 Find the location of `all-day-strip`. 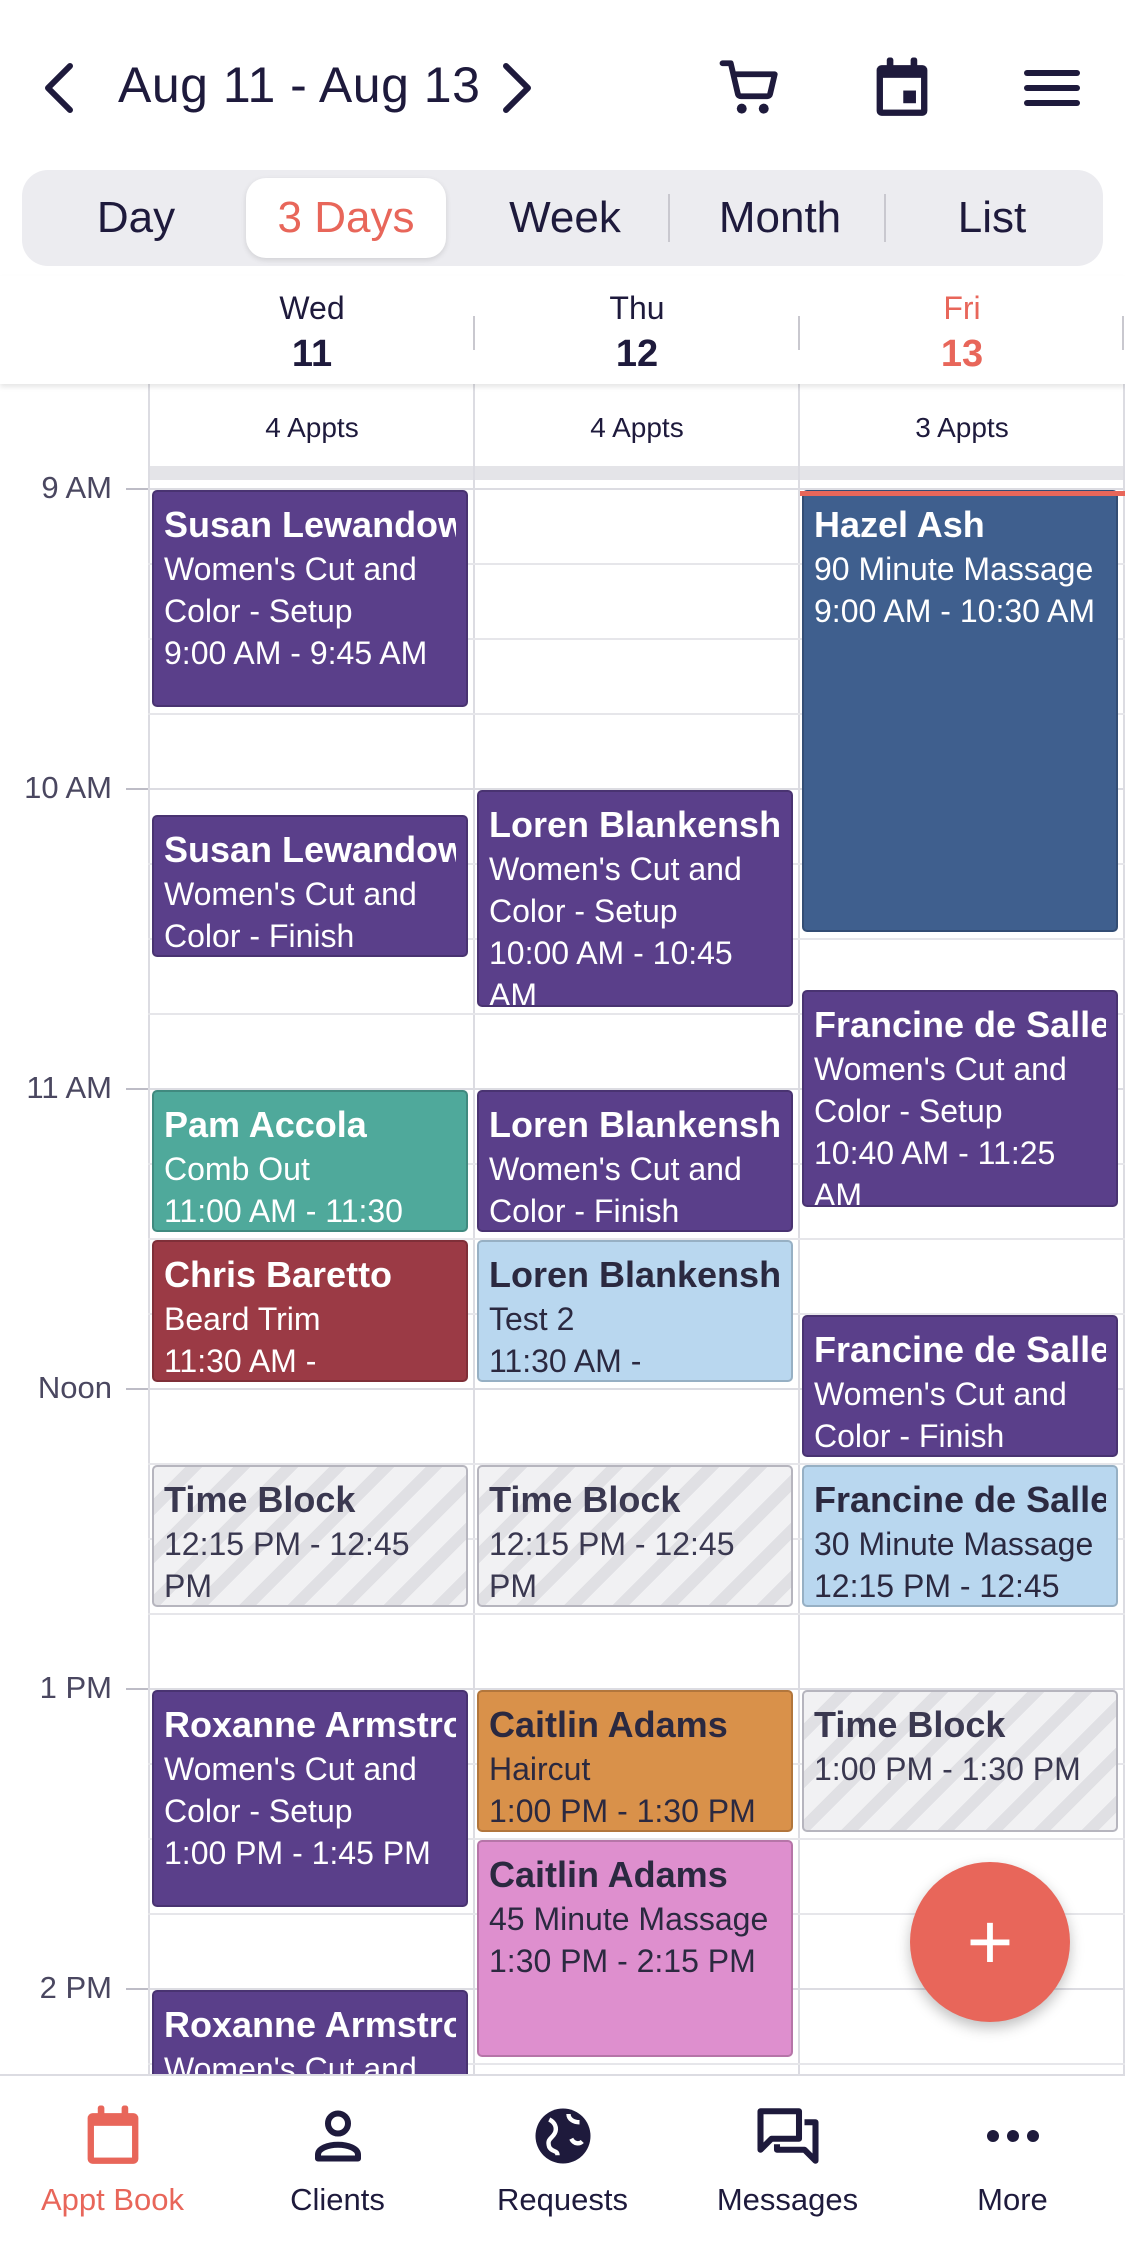

all-day-strip is located at coordinates (637, 473).